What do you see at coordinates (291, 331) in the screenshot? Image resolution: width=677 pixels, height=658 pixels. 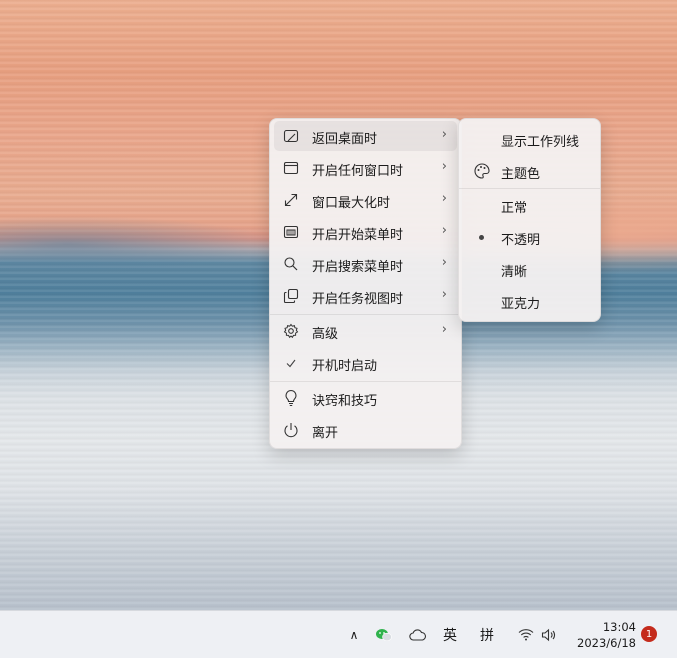 I see `gear-icon` at bounding box center [291, 331].